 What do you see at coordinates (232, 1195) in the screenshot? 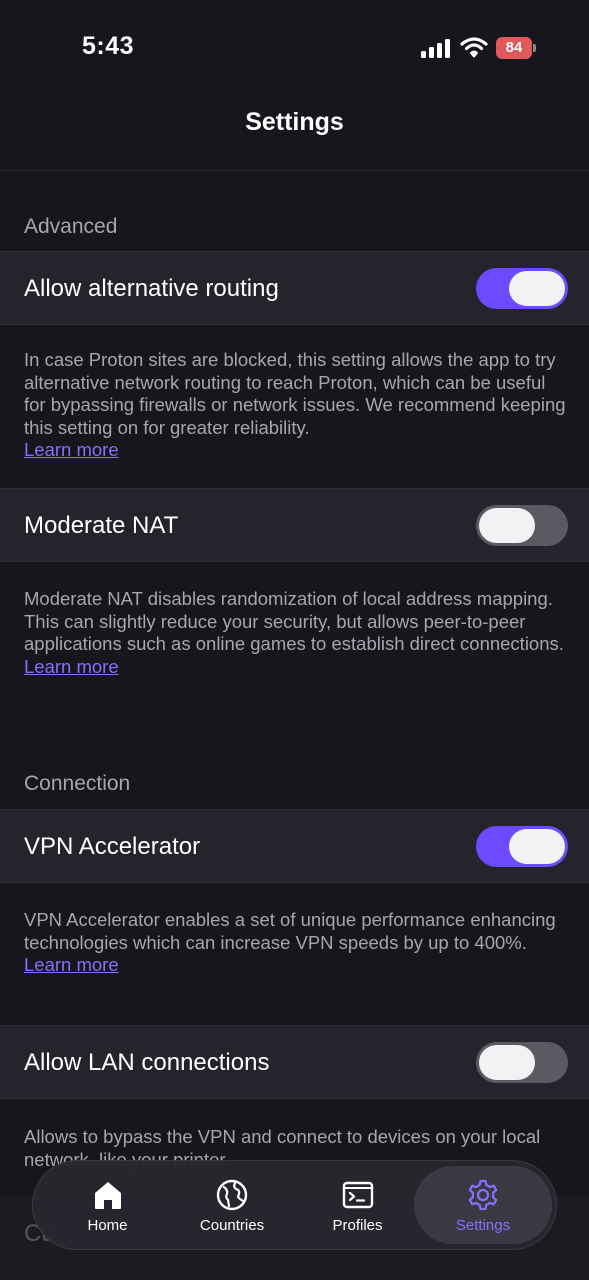
I see `globe-icon` at bounding box center [232, 1195].